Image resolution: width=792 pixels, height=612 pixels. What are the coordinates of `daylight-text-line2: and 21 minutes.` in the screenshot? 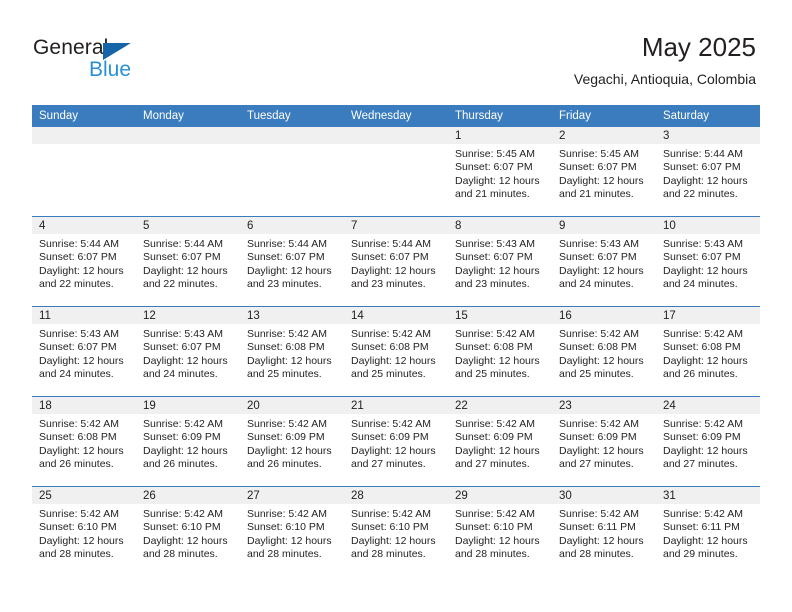 It's located at (596, 194).